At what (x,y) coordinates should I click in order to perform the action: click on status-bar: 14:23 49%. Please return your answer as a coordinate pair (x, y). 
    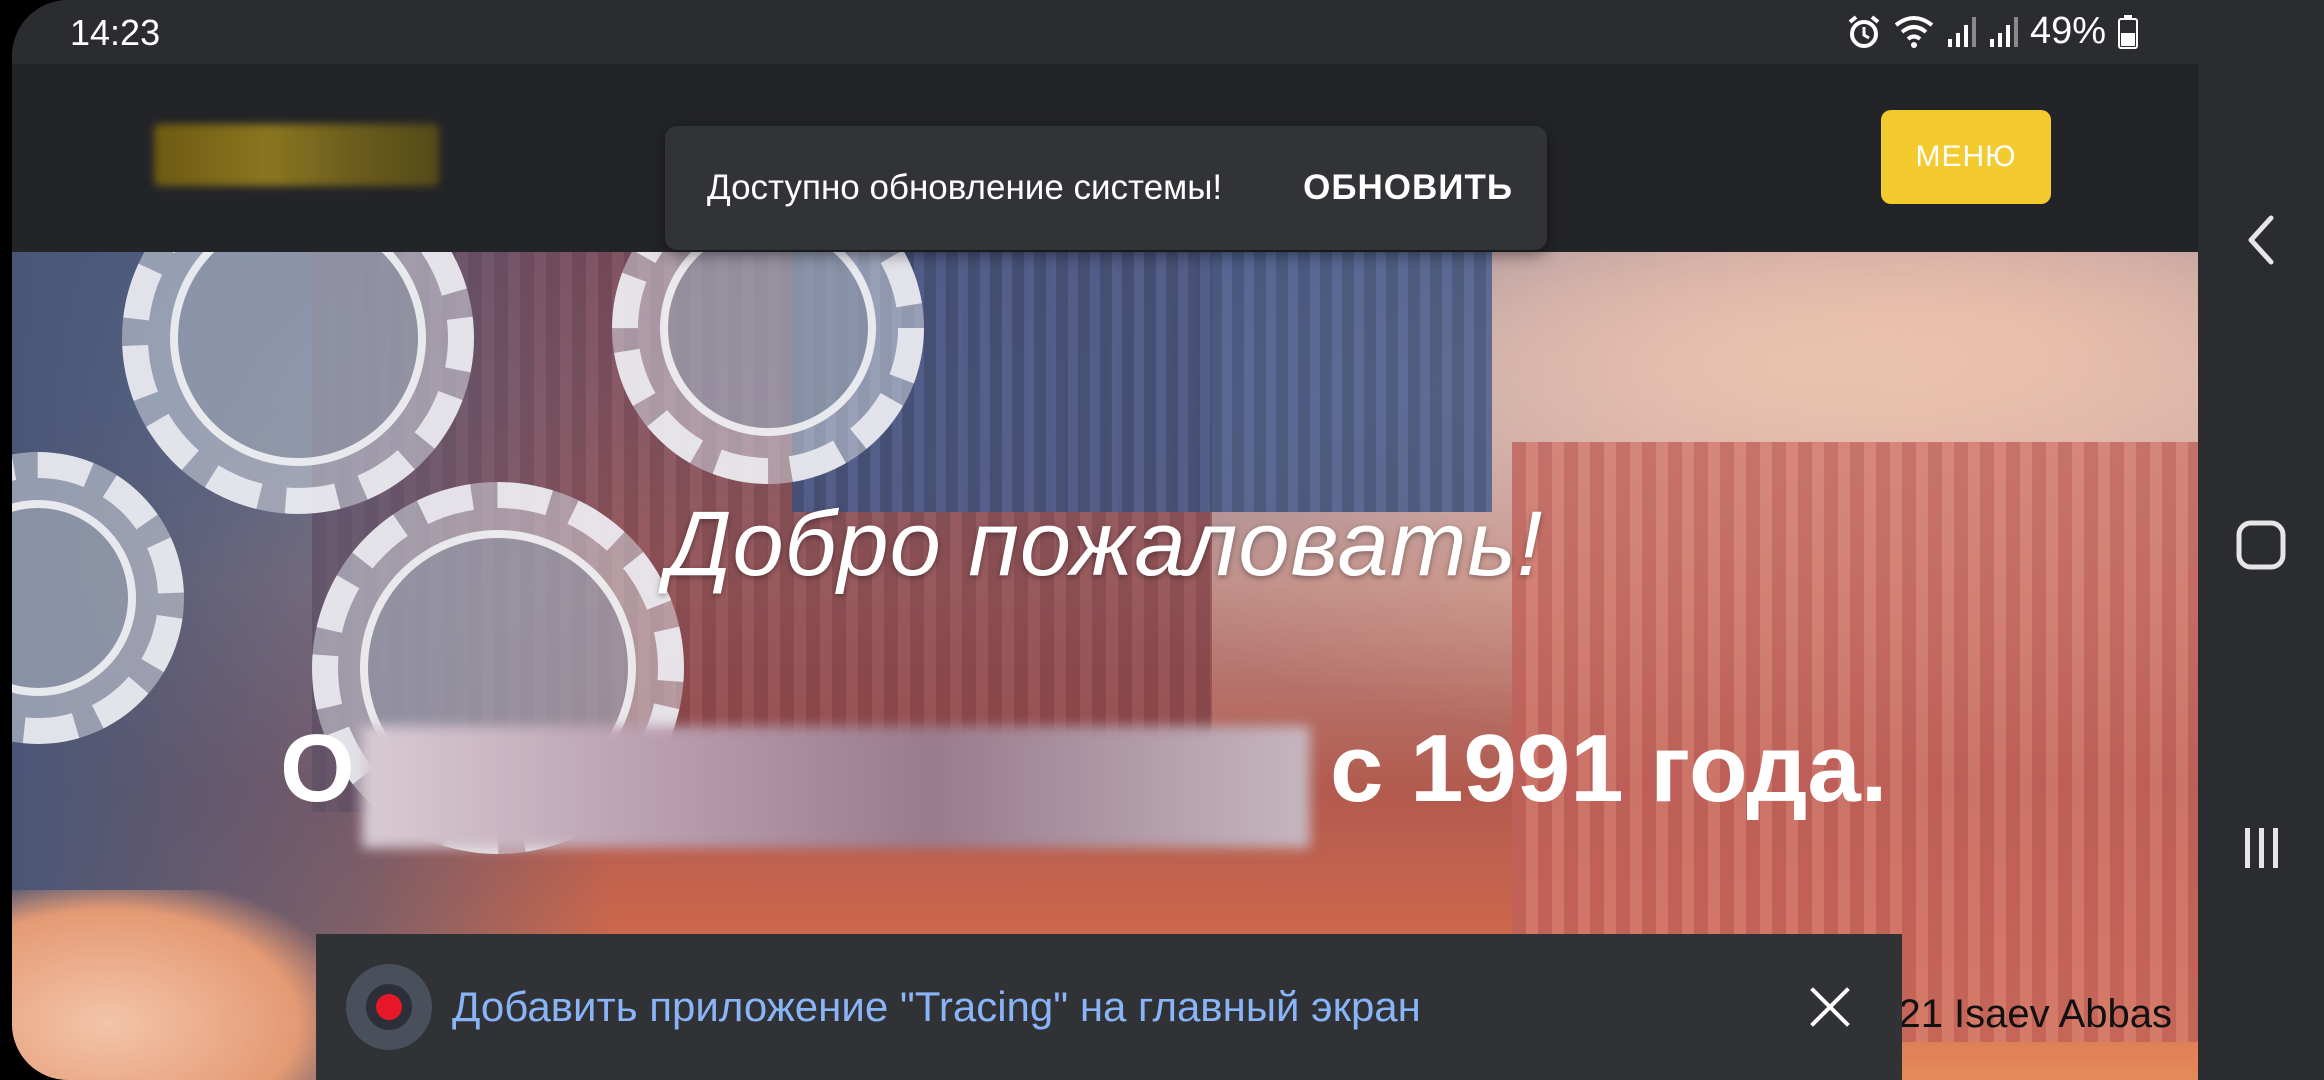
    Looking at the image, I should click on (1105, 32).